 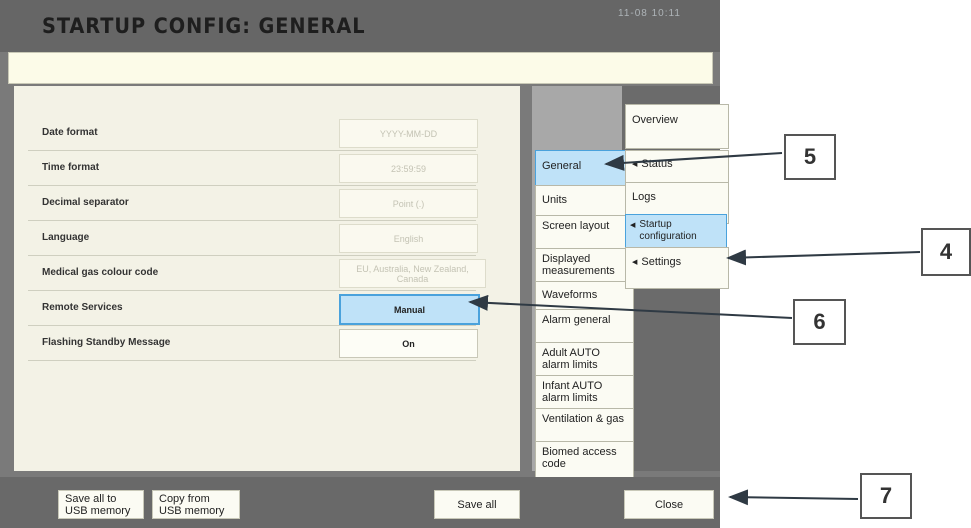 What do you see at coordinates (810, 157) in the screenshot?
I see `callout-5: 5` at bounding box center [810, 157].